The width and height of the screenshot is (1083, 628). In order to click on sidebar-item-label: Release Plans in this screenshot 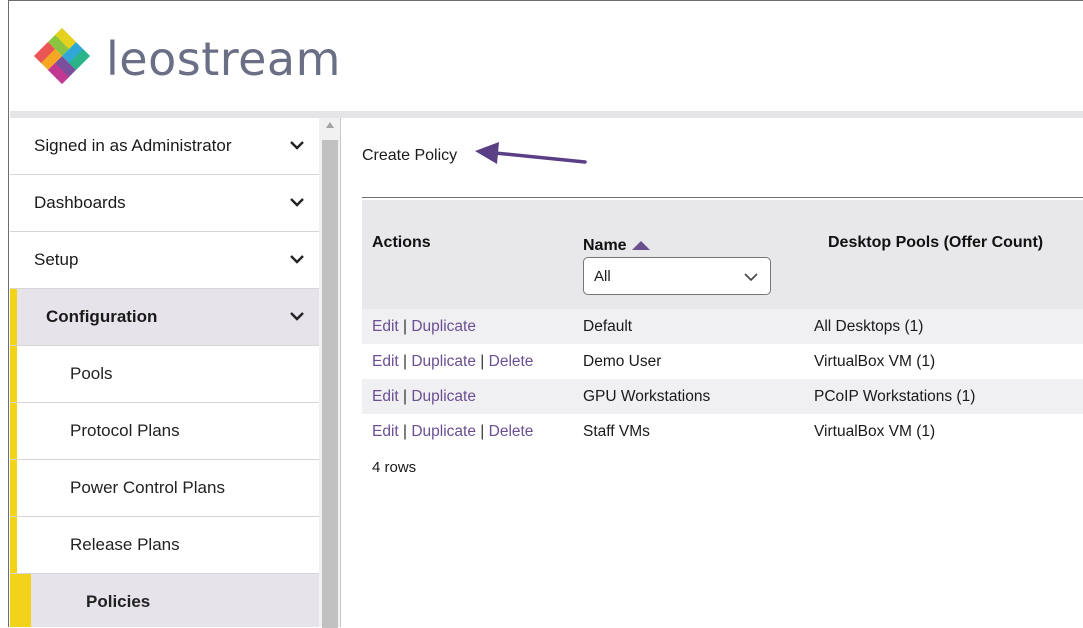, I will do `click(125, 544)`.